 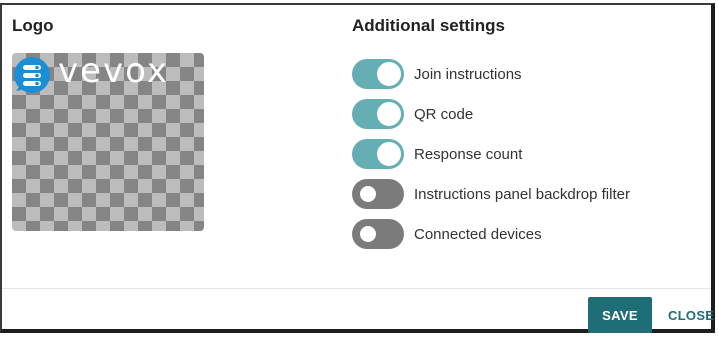 I want to click on vevox-logo-icon, so click(x=32, y=75).